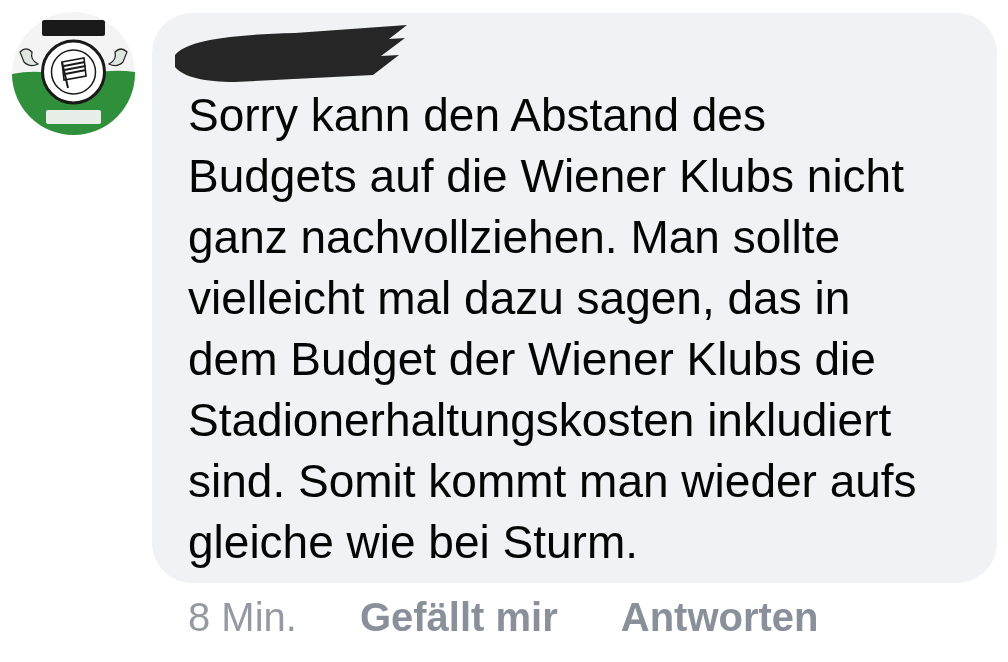 The height and width of the screenshot is (662, 1008). What do you see at coordinates (458, 617) in the screenshot?
I see `comment-action-link: Gefällt mir` at bounding box center [458, 617].